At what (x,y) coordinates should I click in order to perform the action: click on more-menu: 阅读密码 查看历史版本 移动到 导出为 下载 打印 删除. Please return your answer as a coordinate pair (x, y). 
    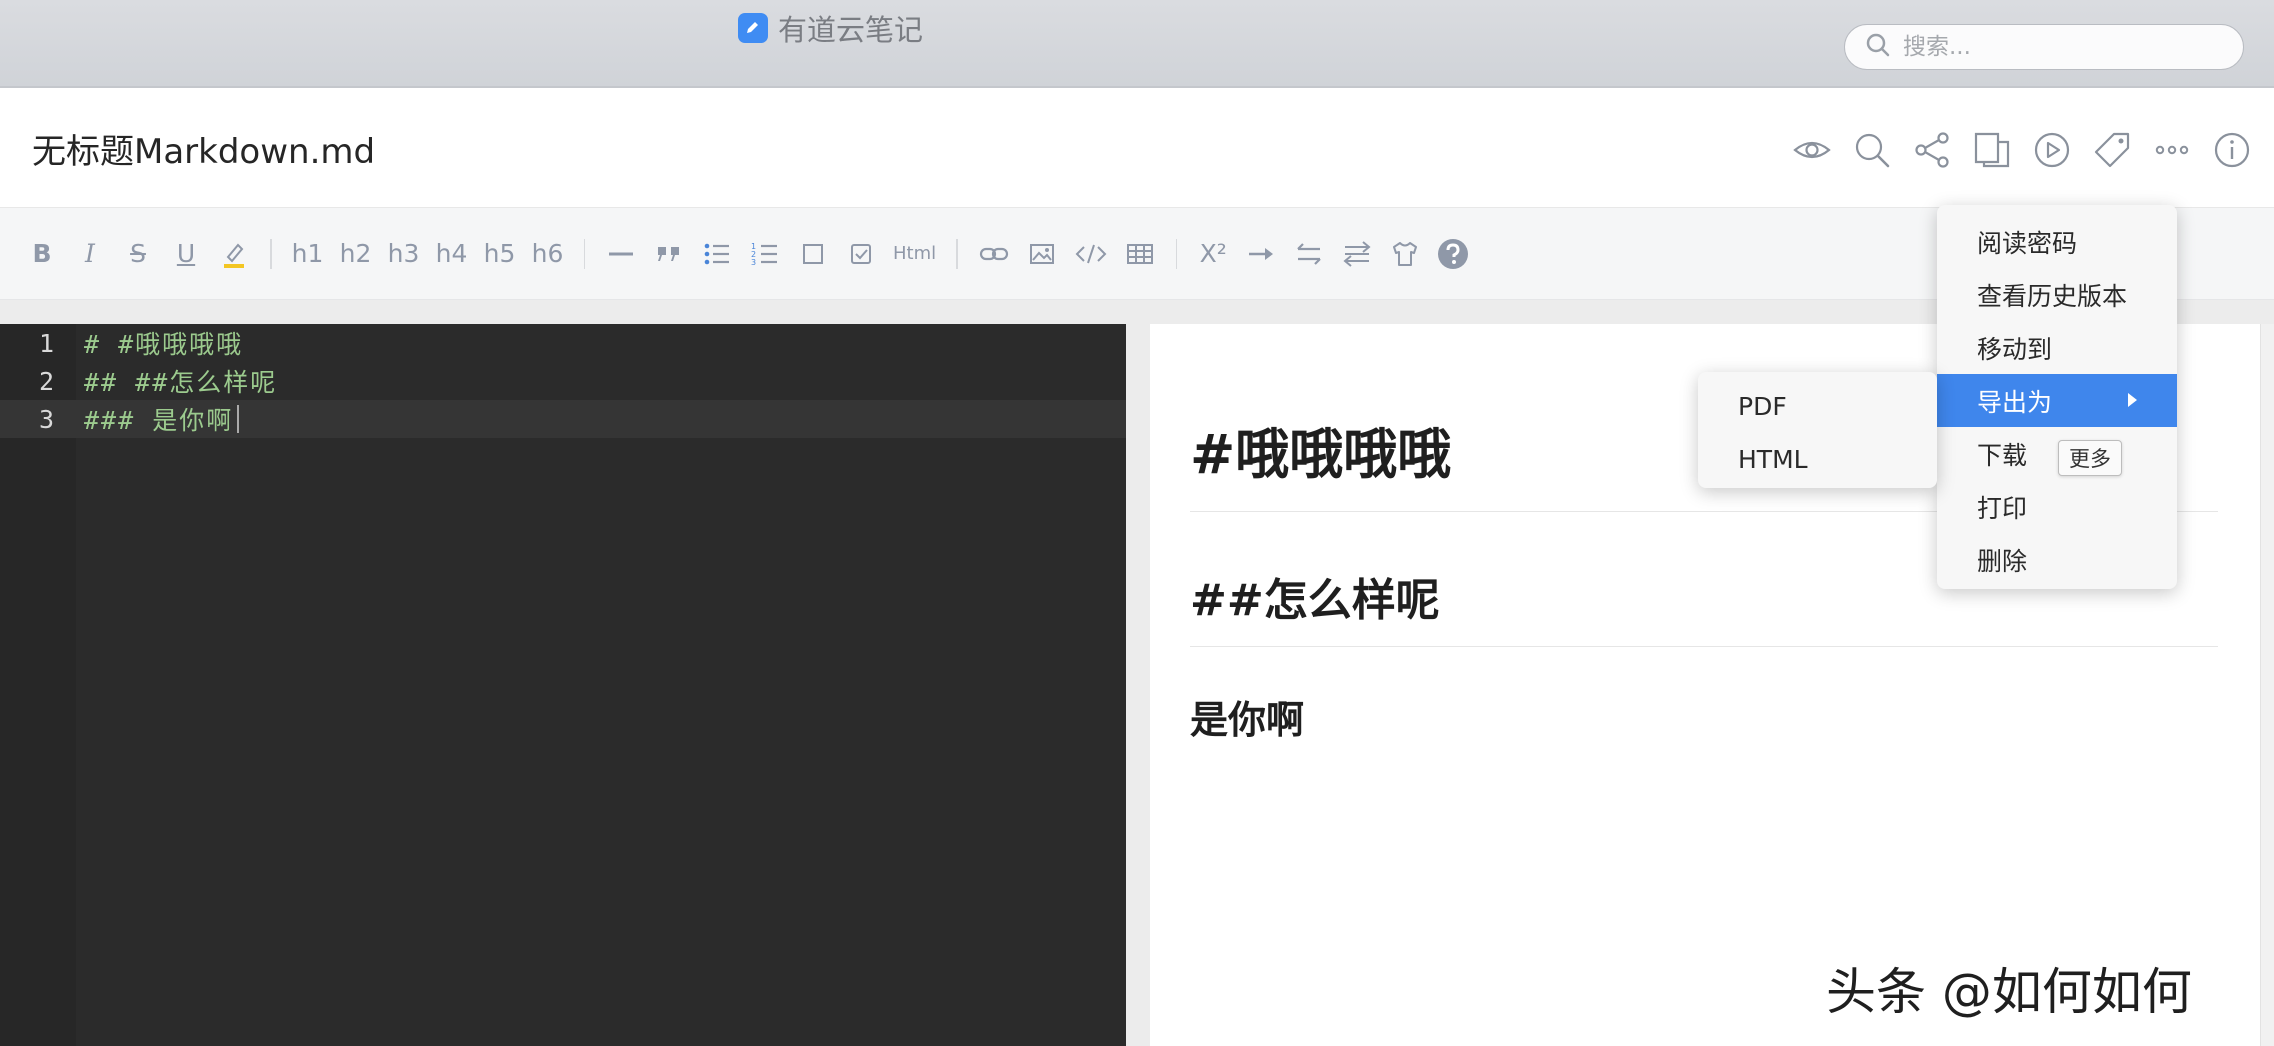
    Looking at the image, I should click on (2057, 397).